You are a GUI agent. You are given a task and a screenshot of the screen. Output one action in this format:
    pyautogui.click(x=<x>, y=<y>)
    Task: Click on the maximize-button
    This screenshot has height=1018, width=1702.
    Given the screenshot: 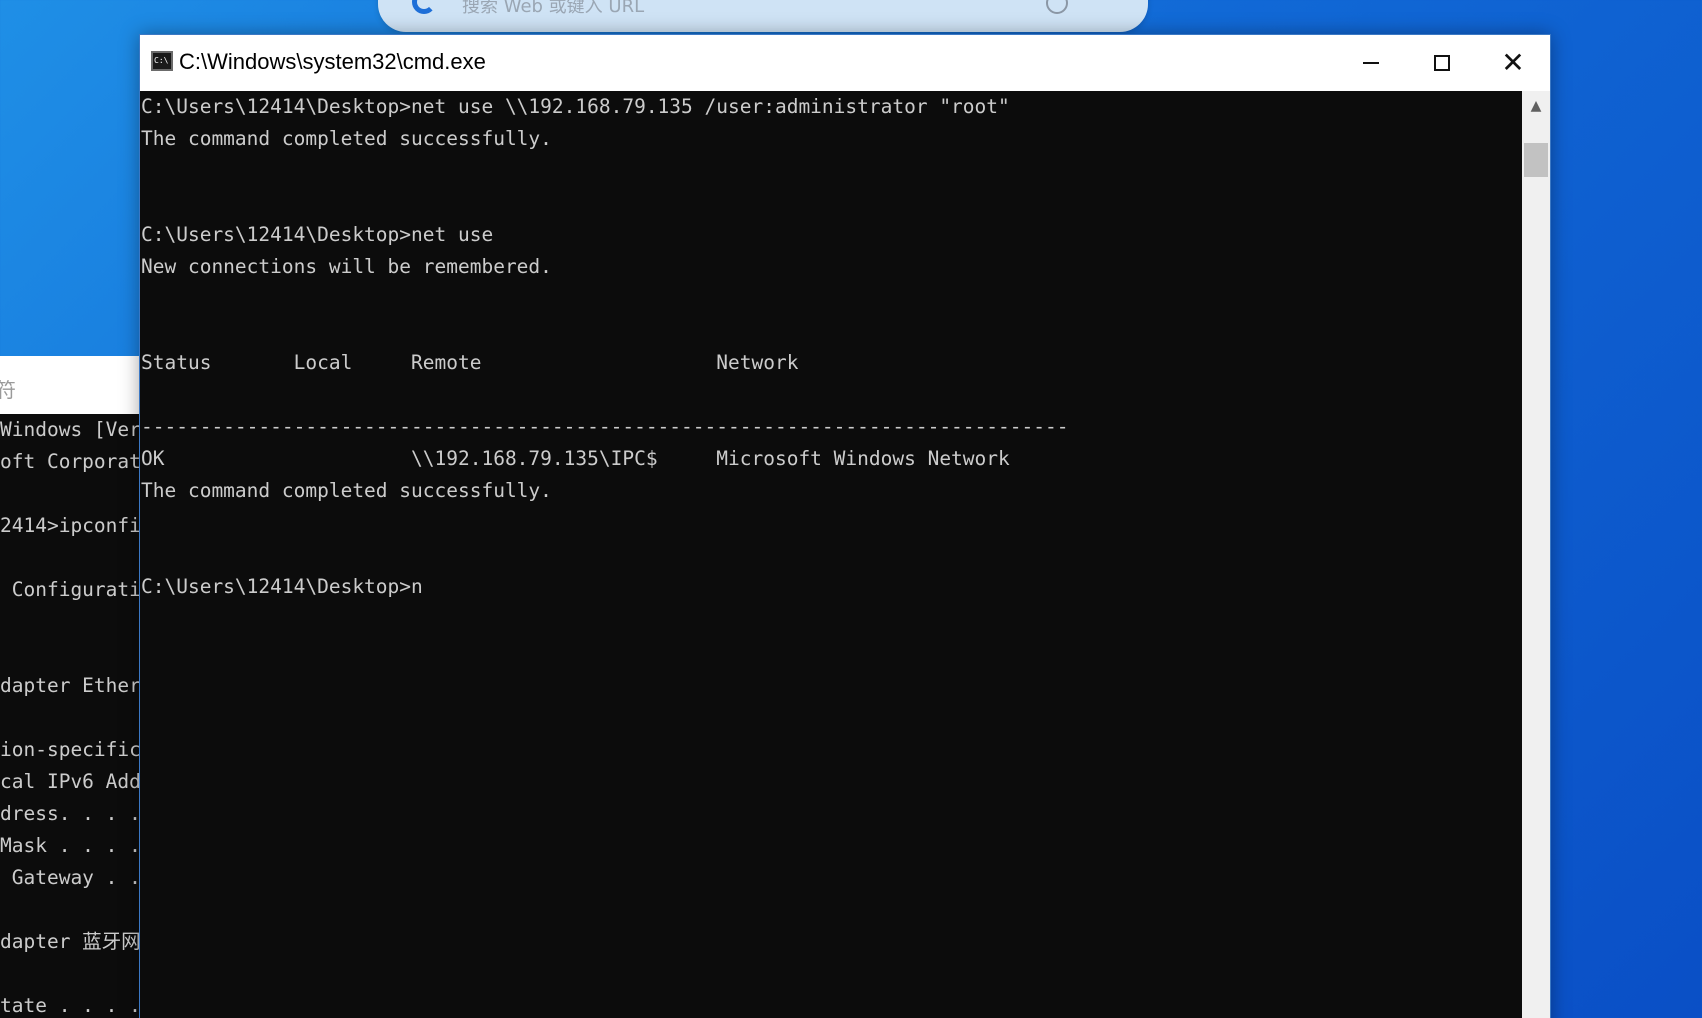 What is the action you would take?
    pyautogui.click(x=1442, y=63)
    